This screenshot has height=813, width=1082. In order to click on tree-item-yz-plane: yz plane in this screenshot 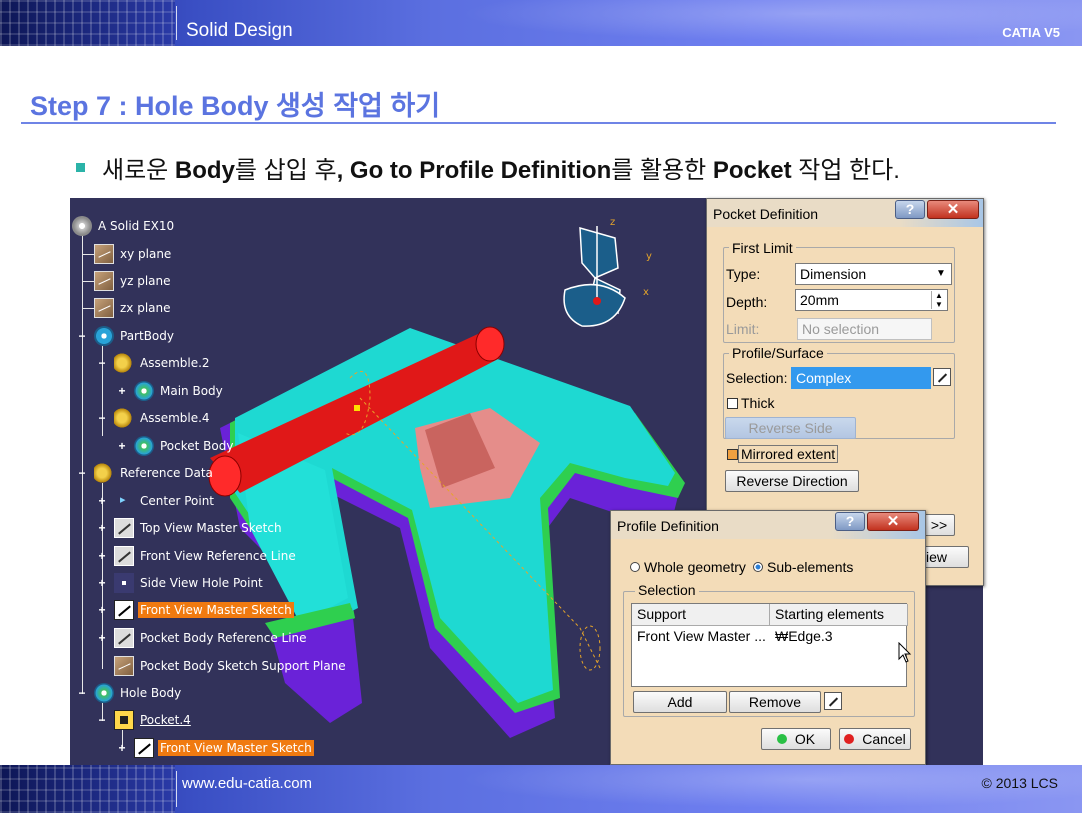, I will do `click(133, 281)`.